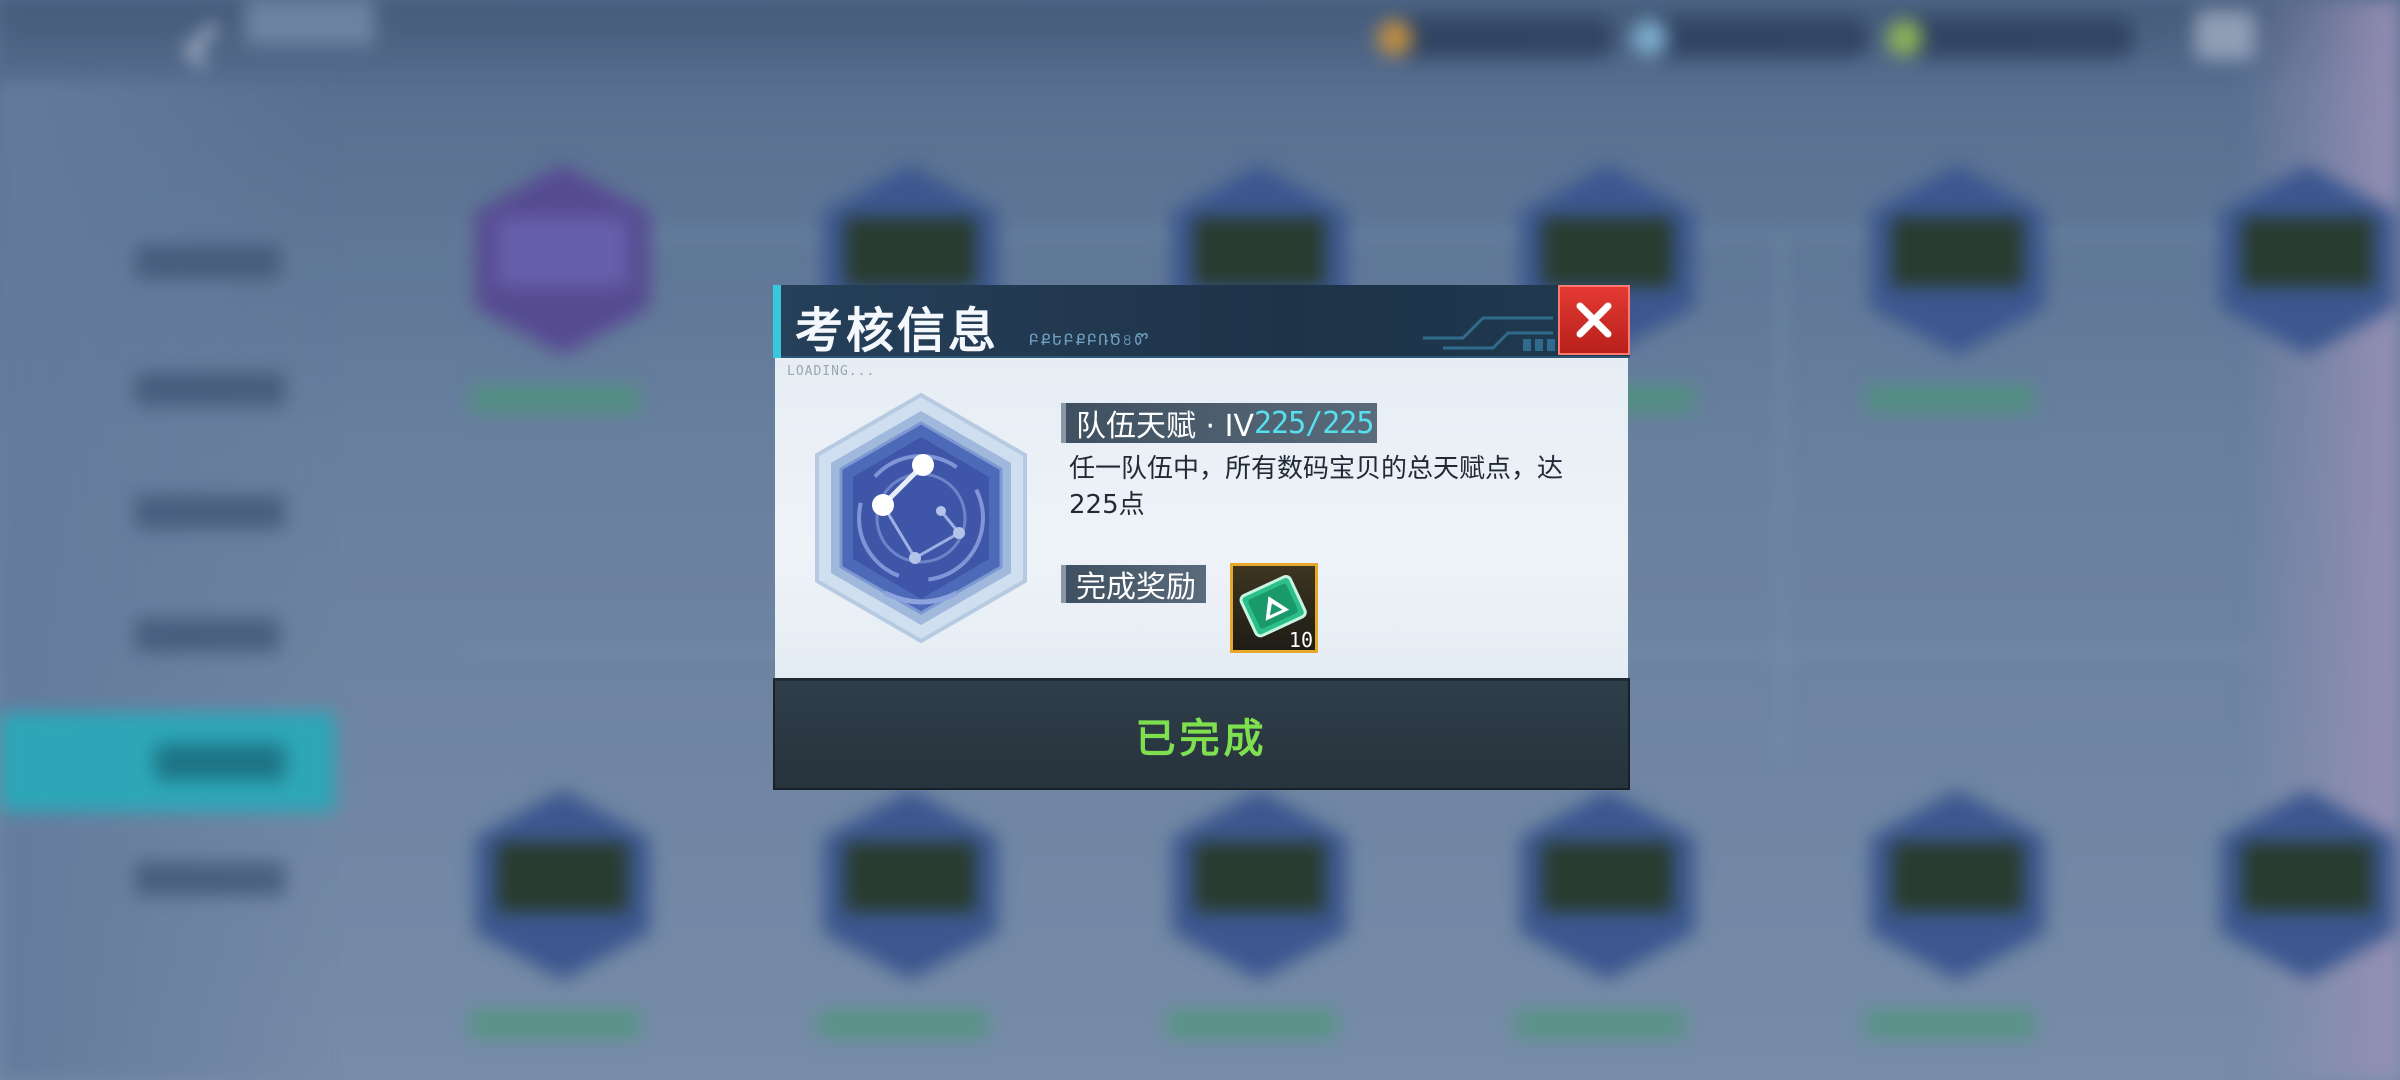 Image resolution: width=2400 pixels, height=1080 pixels. Describe the element at coordinates (1274, 608) in the screenshot. I see `reward-item: 10` at that location.